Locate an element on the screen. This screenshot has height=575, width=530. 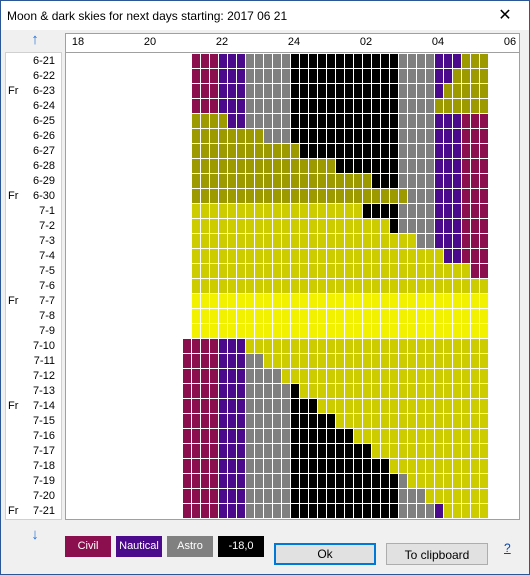
to-clipboard-button: To clipboard is located at coordinates (437, 554).